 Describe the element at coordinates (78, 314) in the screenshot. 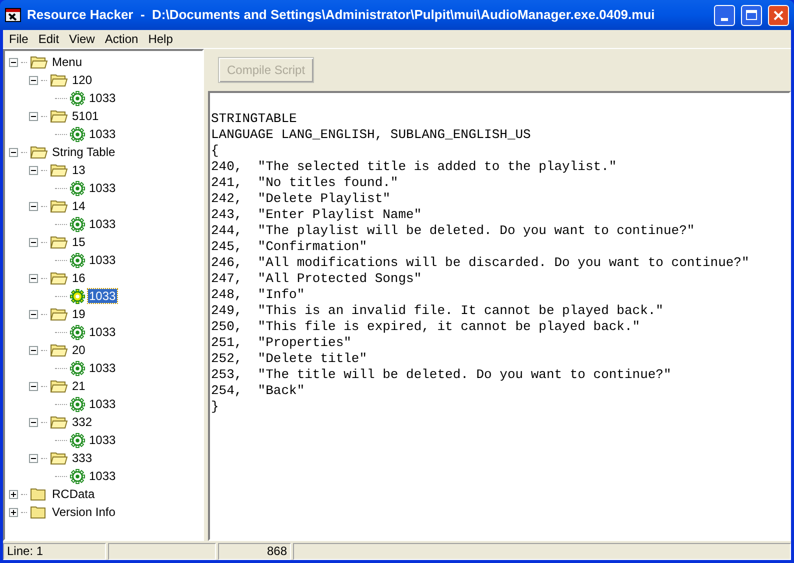

I see `tree-item: 19` at that location.